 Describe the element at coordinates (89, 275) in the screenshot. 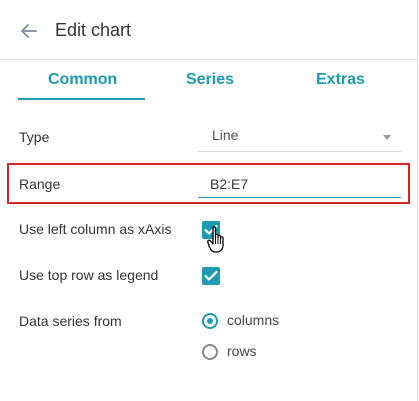

I see `top-row-label: Use top row as legend` at that location.